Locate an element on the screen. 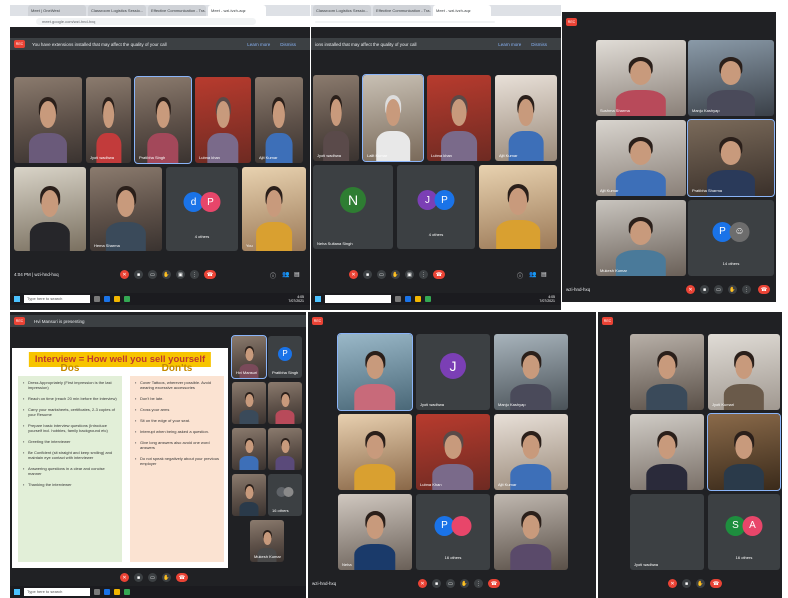 The width and height of the screenshot is (788, 598). address-bar is located at coordinates (405, 21).